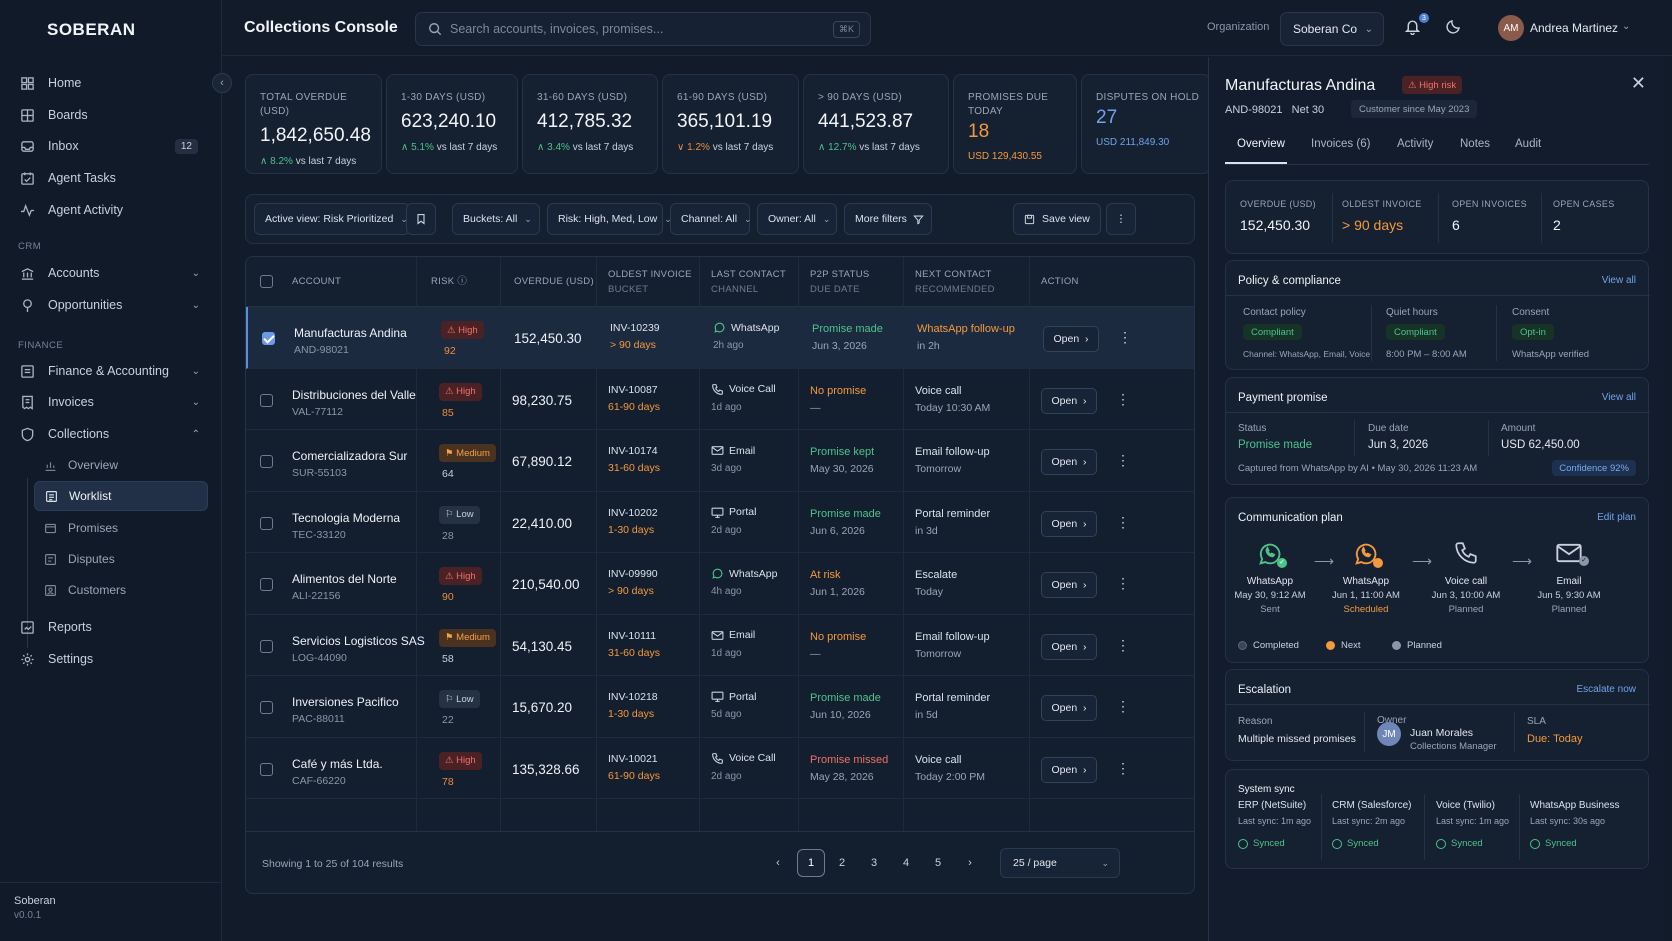 The width and height of the screenshot is (1672, 941). I want to click on tab-audit: Audit, so click(1528, 144).